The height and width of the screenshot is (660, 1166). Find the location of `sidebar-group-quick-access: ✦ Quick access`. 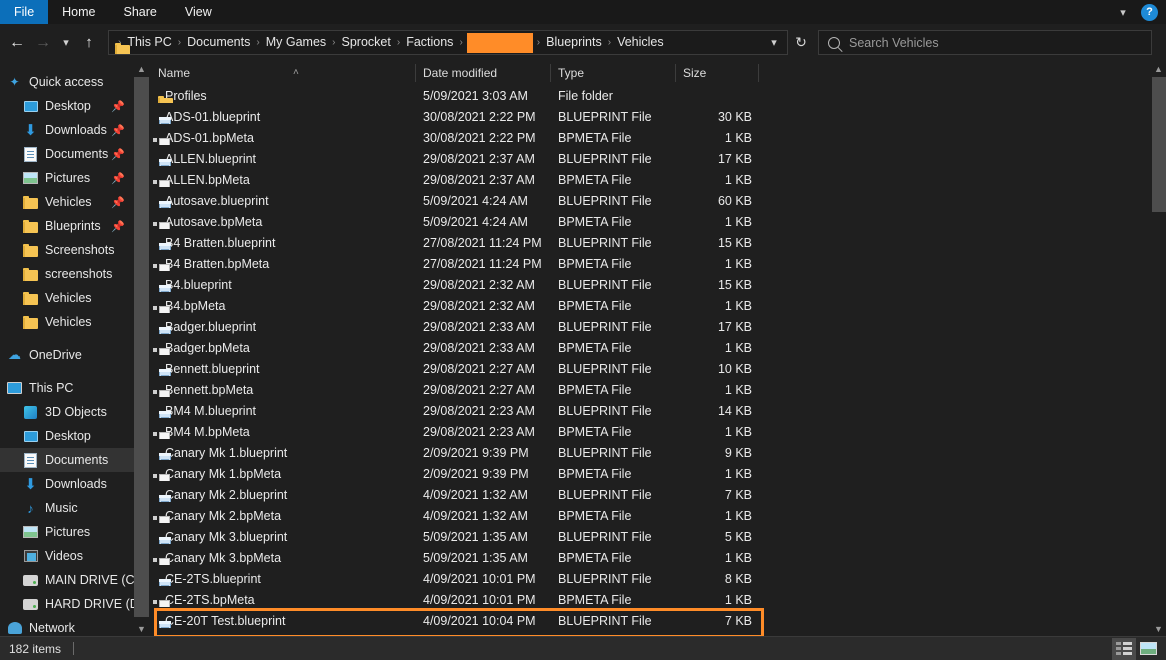

sidebar-group-quick-access: ✦ Quick access is located at coordinates (67, 82).